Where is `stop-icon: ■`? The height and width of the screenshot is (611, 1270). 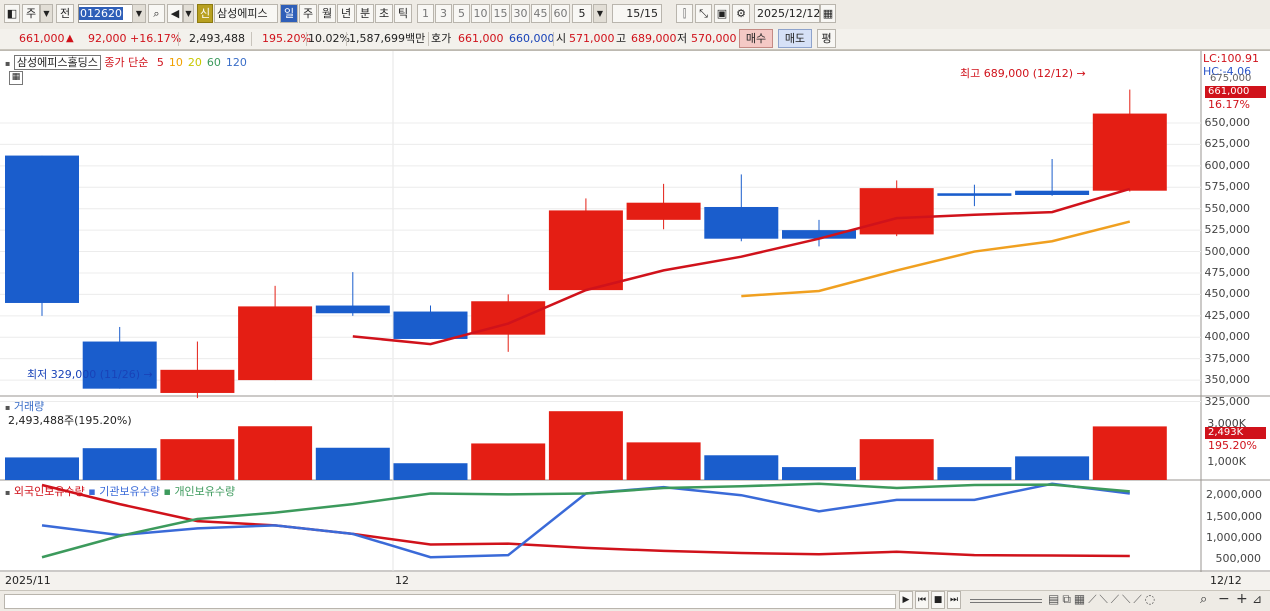
stop-icon: ■ is located at coordinates (938, 600).